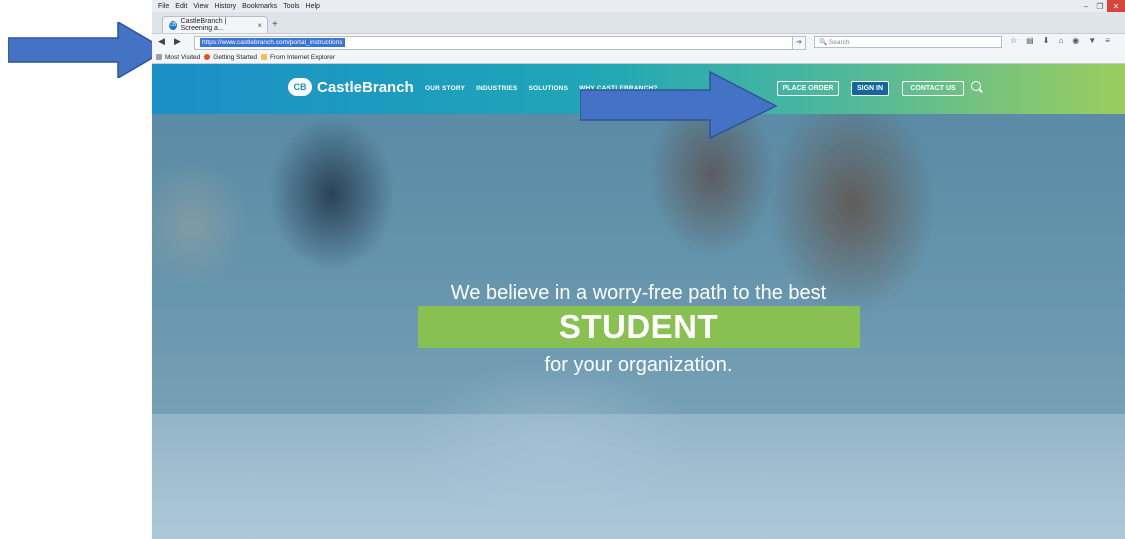 Image resolution: width=1125 pixels, height=539 pixels. Describe the element at coordinates (161, 41) in the screenshot. I see `back-arrow-icon: ◀` at that location.